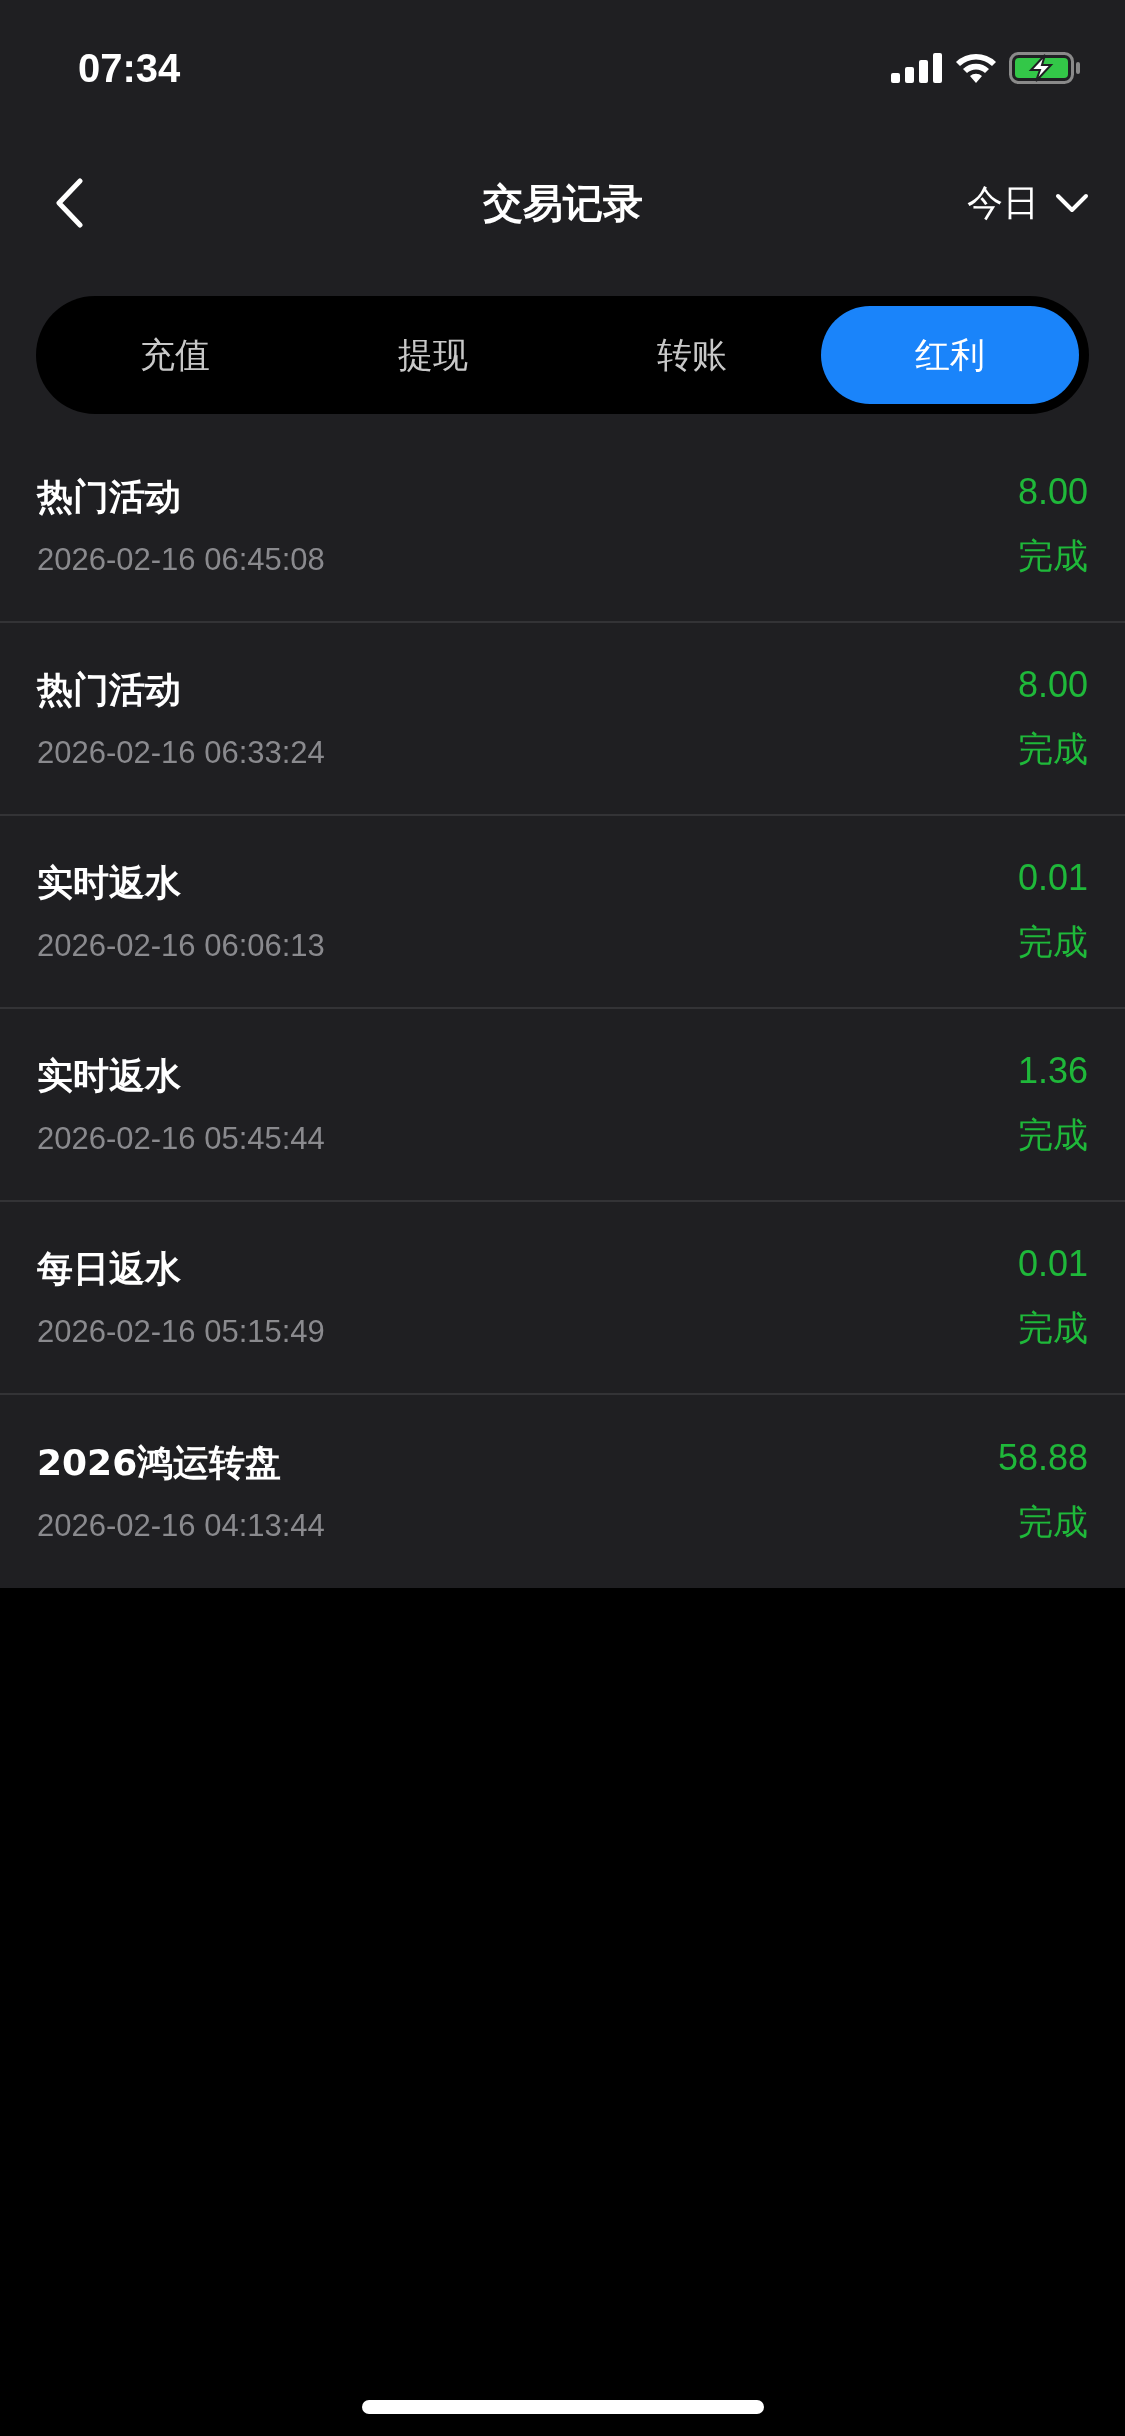 The width and height of the screenshot is (1125, 2436). What do you see at coordinates (175, 355) in the screenshot?
I see `tab: 充值` at bounding box center [175, 355].